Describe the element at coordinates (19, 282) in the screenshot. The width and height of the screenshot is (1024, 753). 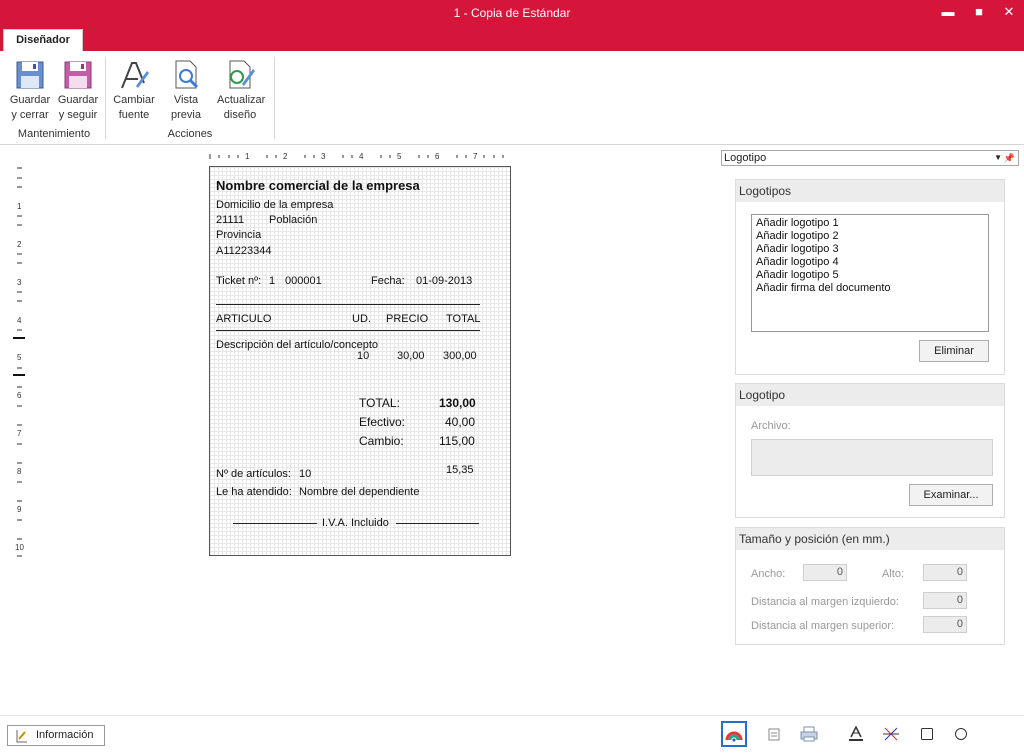
I see `ruler-number: 3` at that location.